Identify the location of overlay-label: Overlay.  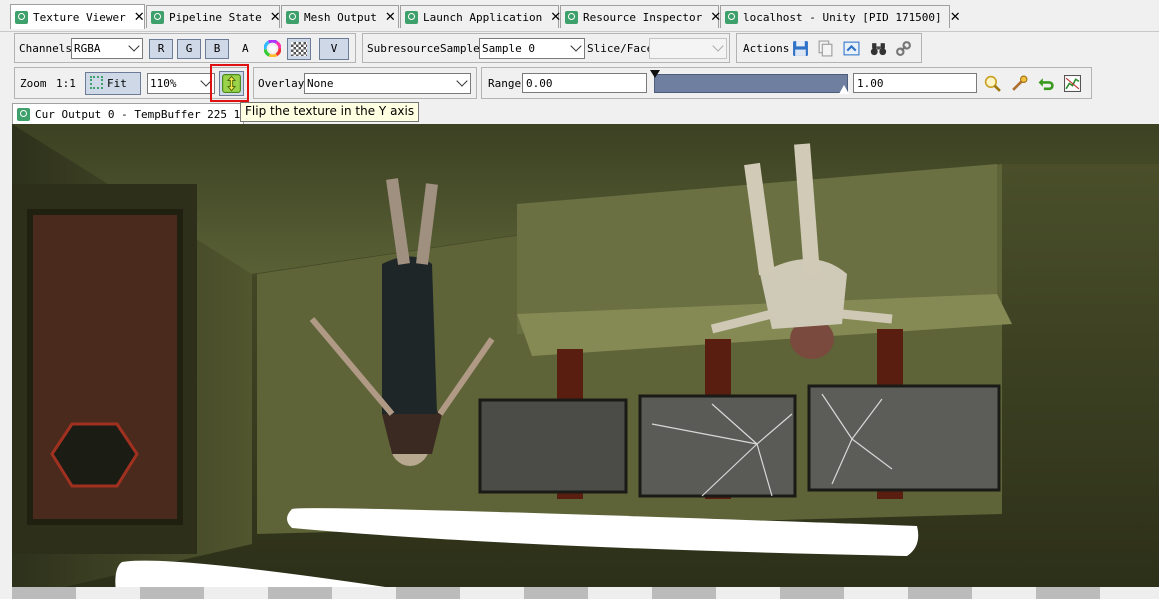
(281, 83).